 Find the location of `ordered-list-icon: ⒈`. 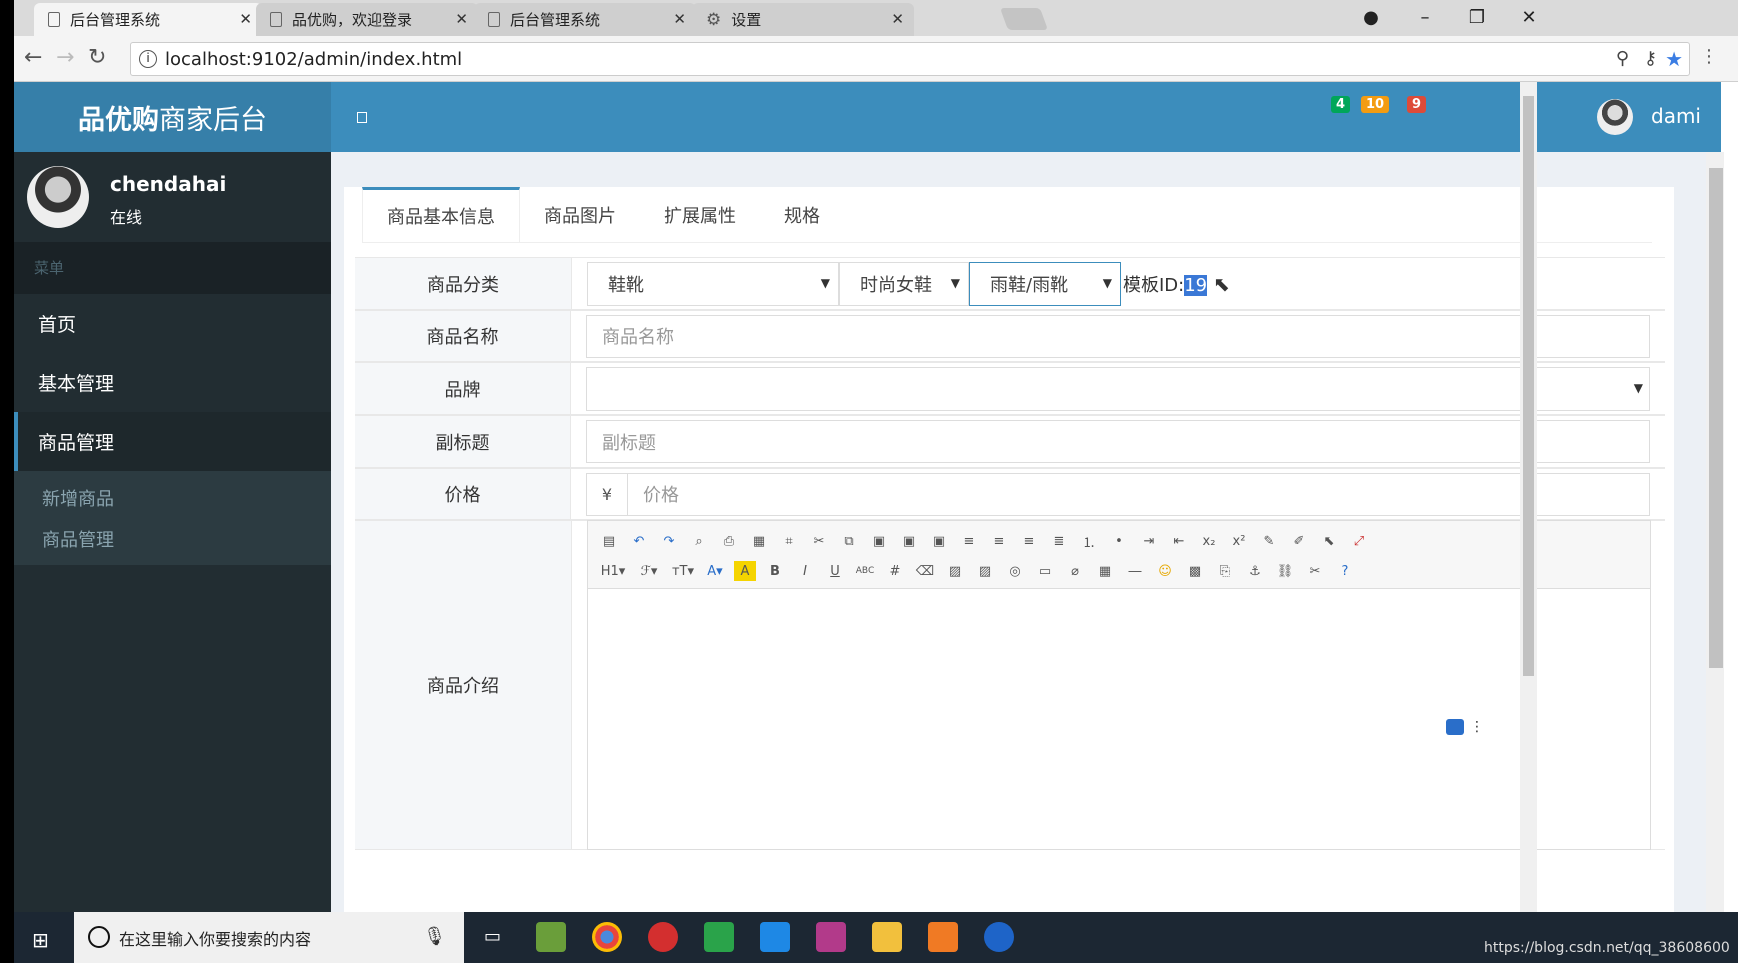

ordered-list-icon: ⒈ is located at coordinates (1089, 541).